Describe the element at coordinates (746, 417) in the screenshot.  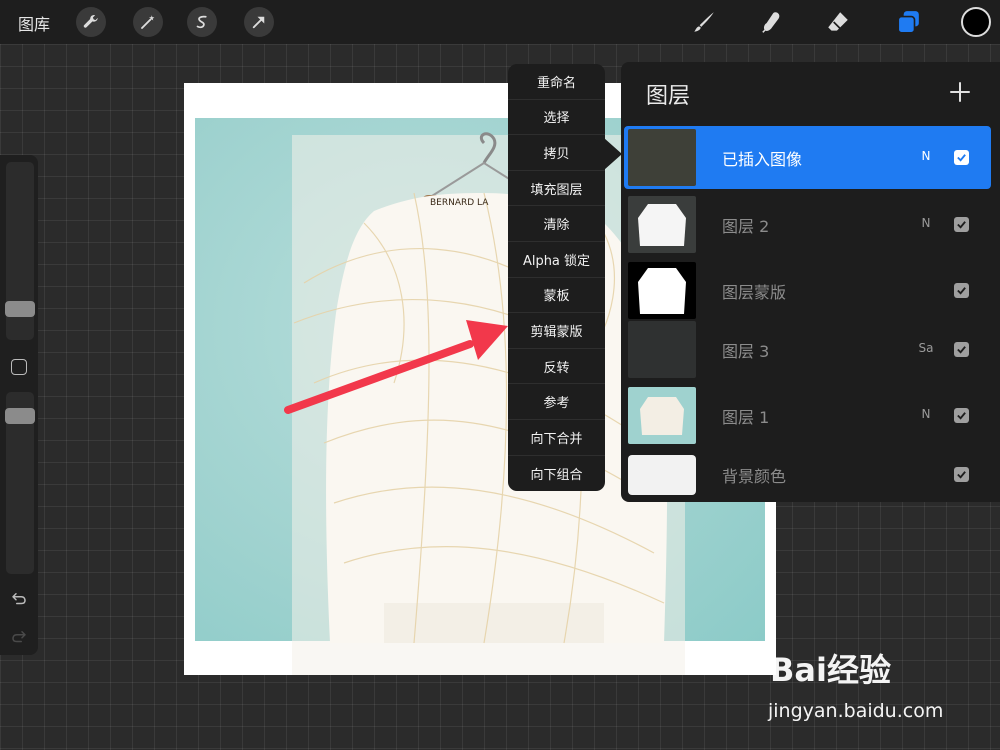
I see `layer-name: 图层 1` at that location.